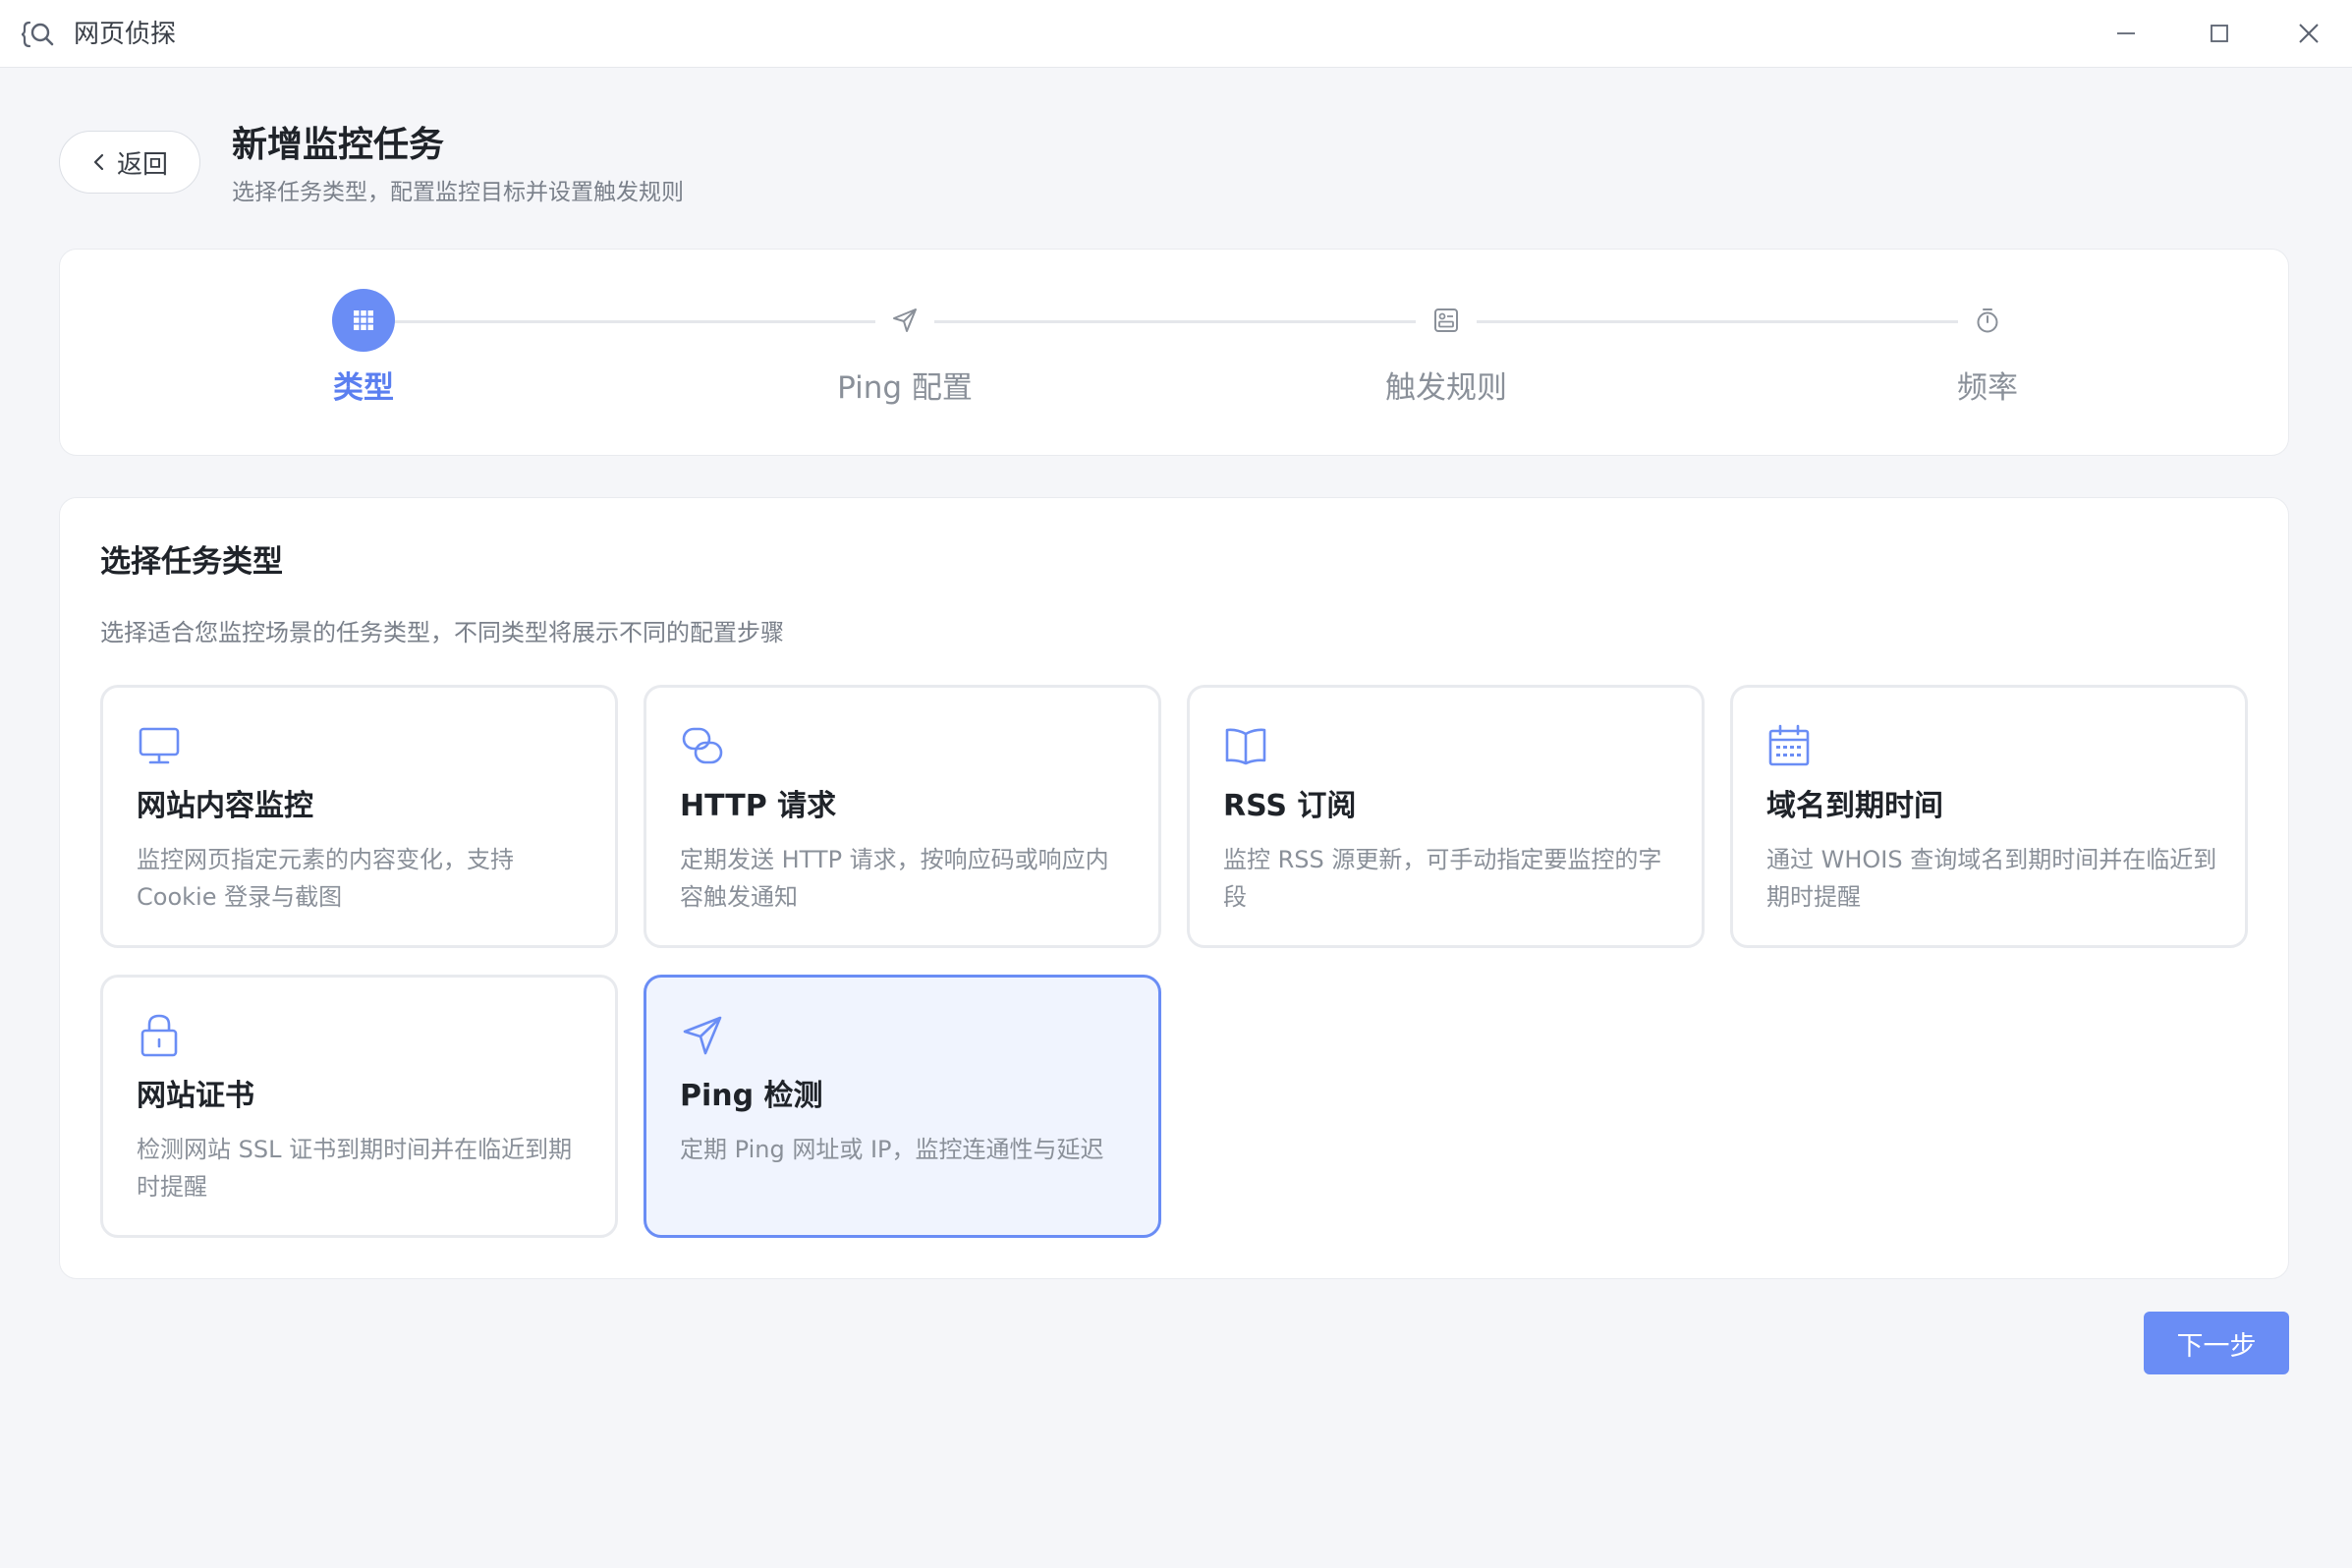  I want to click on app-title: 网页侦探, so click(125, 34).